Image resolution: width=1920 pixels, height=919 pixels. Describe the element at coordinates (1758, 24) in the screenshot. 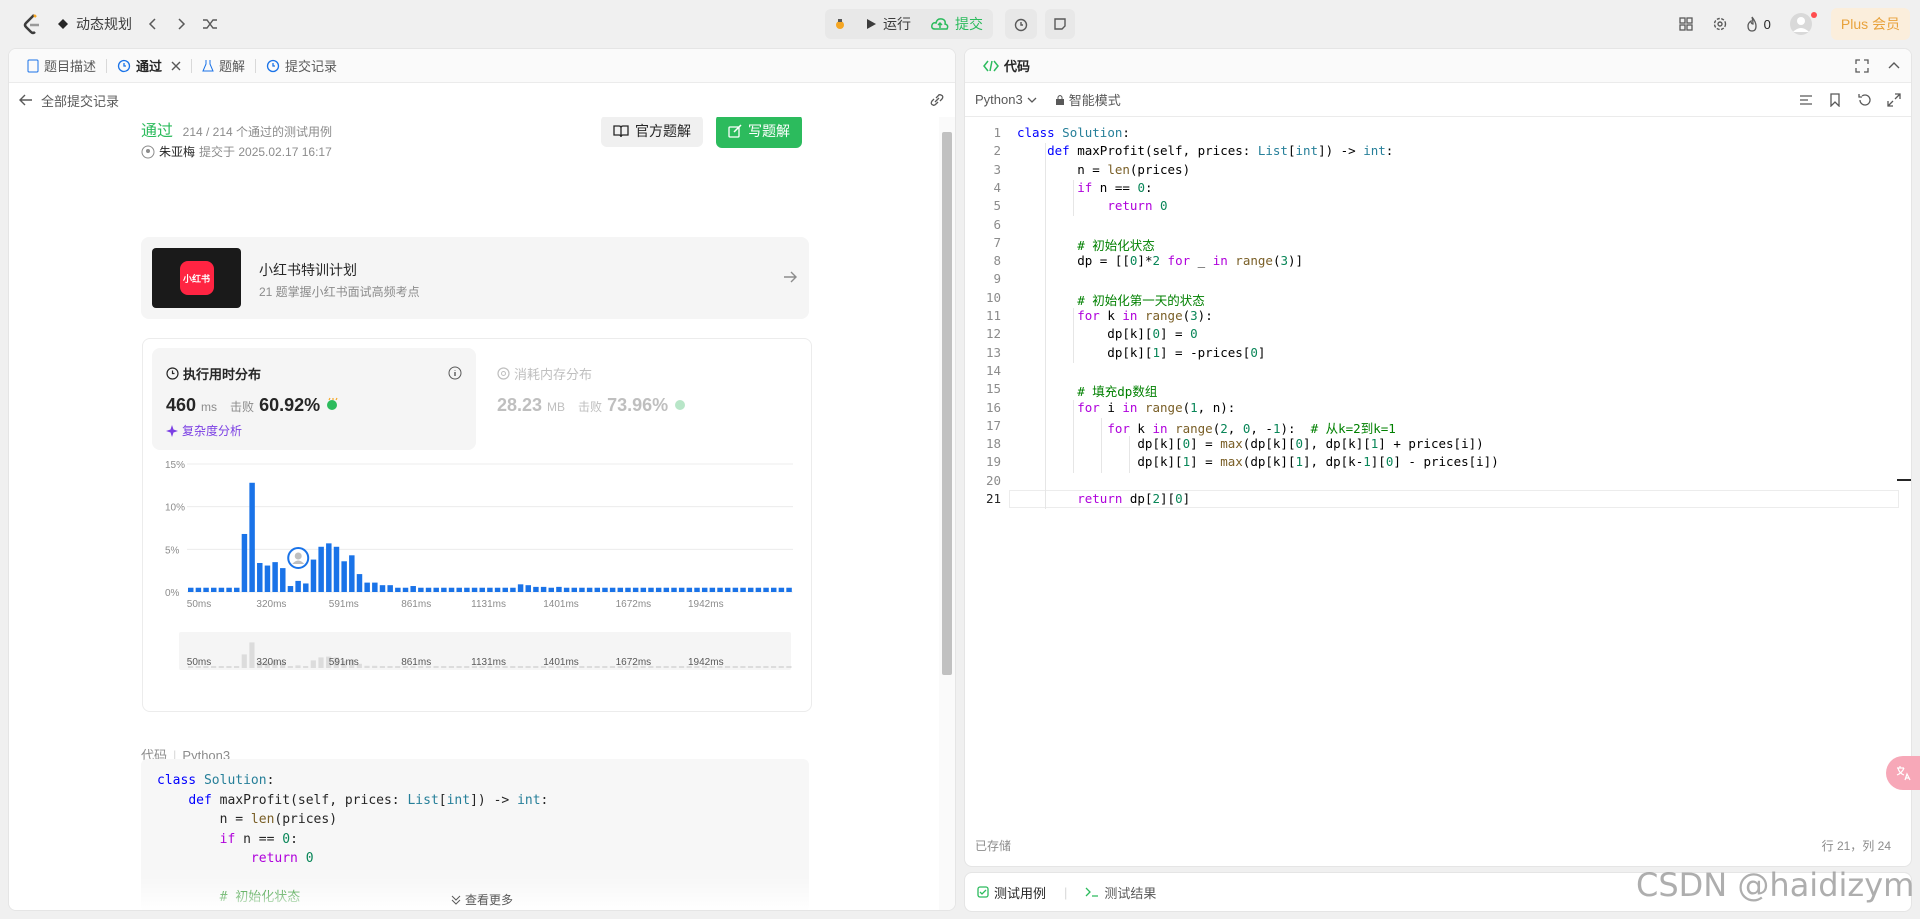

I see `streak-counter: 0` at that location.